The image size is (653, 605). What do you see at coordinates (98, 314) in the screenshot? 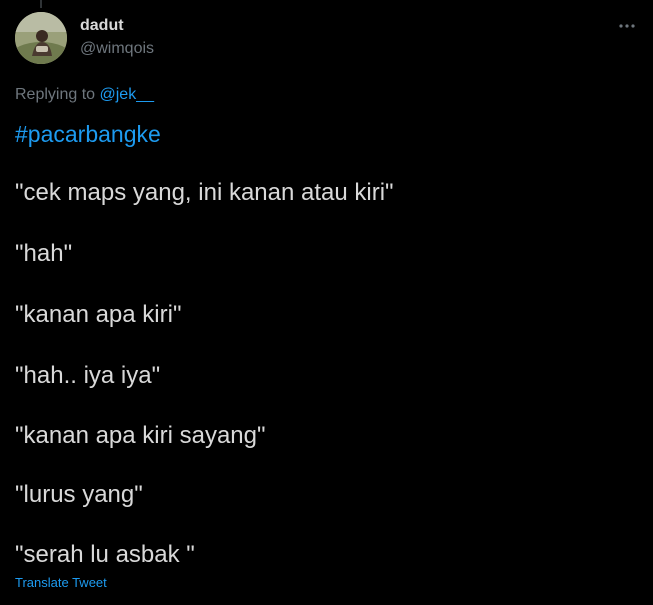
I see `tweet-text-line: "kanan apa kiri"` at bounding box center [98, 314].